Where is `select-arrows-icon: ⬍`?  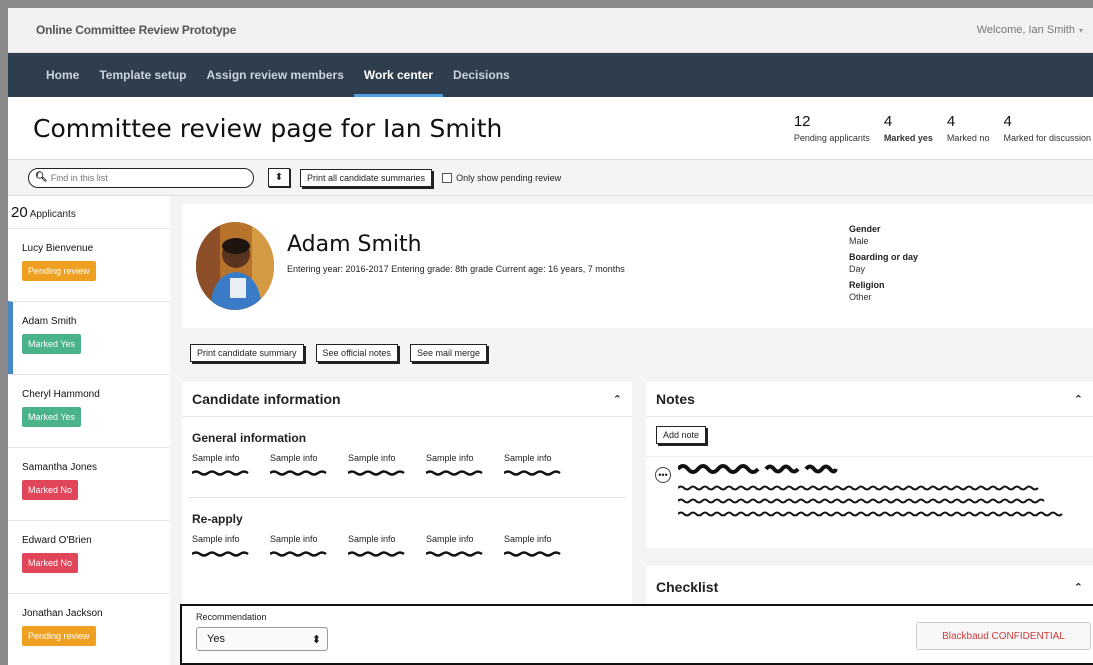
select-arrows-icon: ⬍ is located at coordinates (316, 639).